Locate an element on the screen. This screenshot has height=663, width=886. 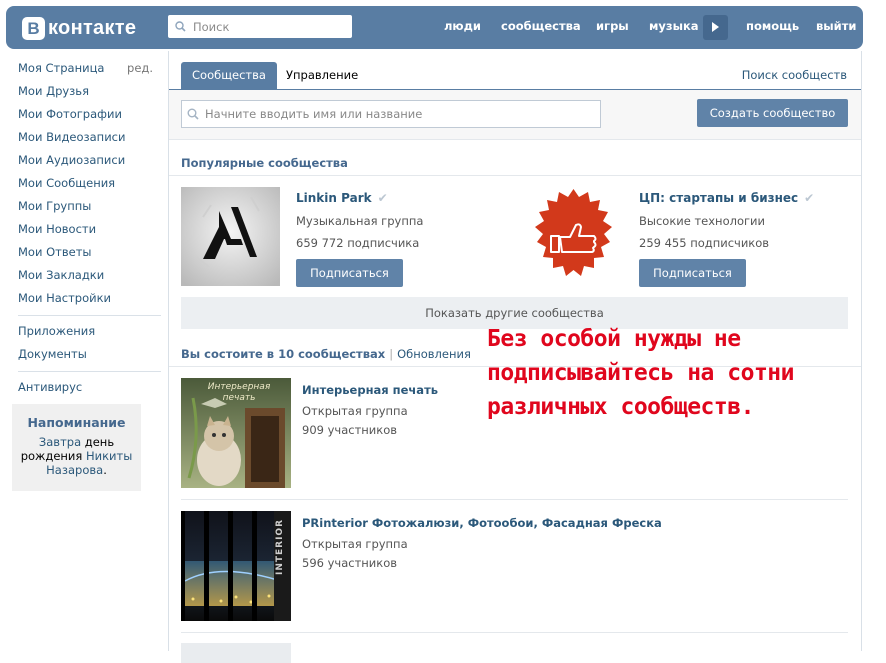
sidebar-item-answers: Мои Ответы is located at coordinates (89, 254).